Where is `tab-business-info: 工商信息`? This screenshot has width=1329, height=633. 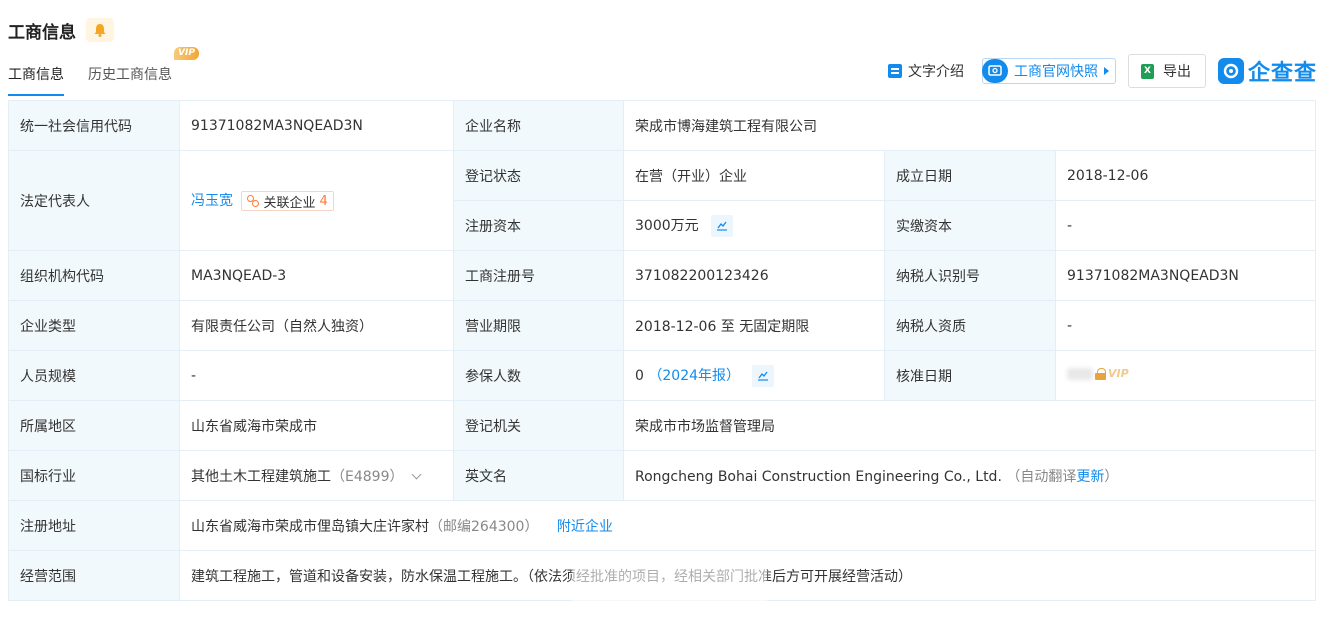 tab-business-info: 工商信息 is located at coordinates (36, 76).